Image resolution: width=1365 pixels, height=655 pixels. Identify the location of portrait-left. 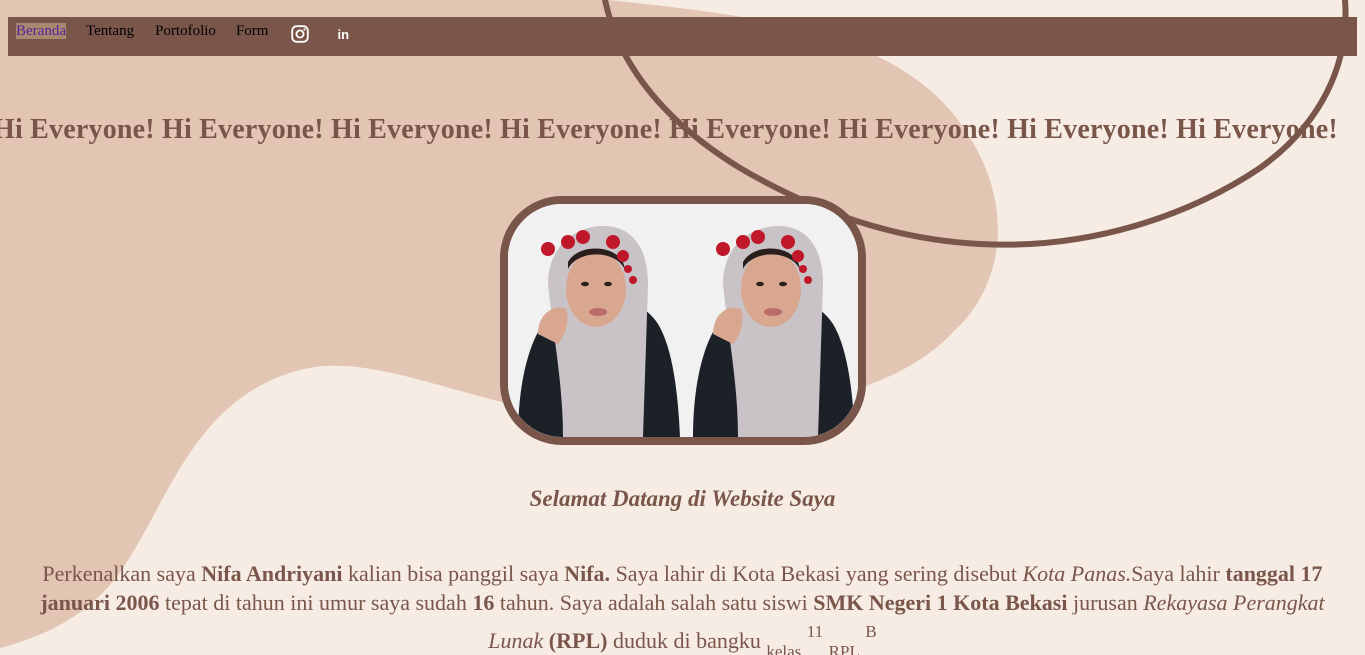
(595, 320).